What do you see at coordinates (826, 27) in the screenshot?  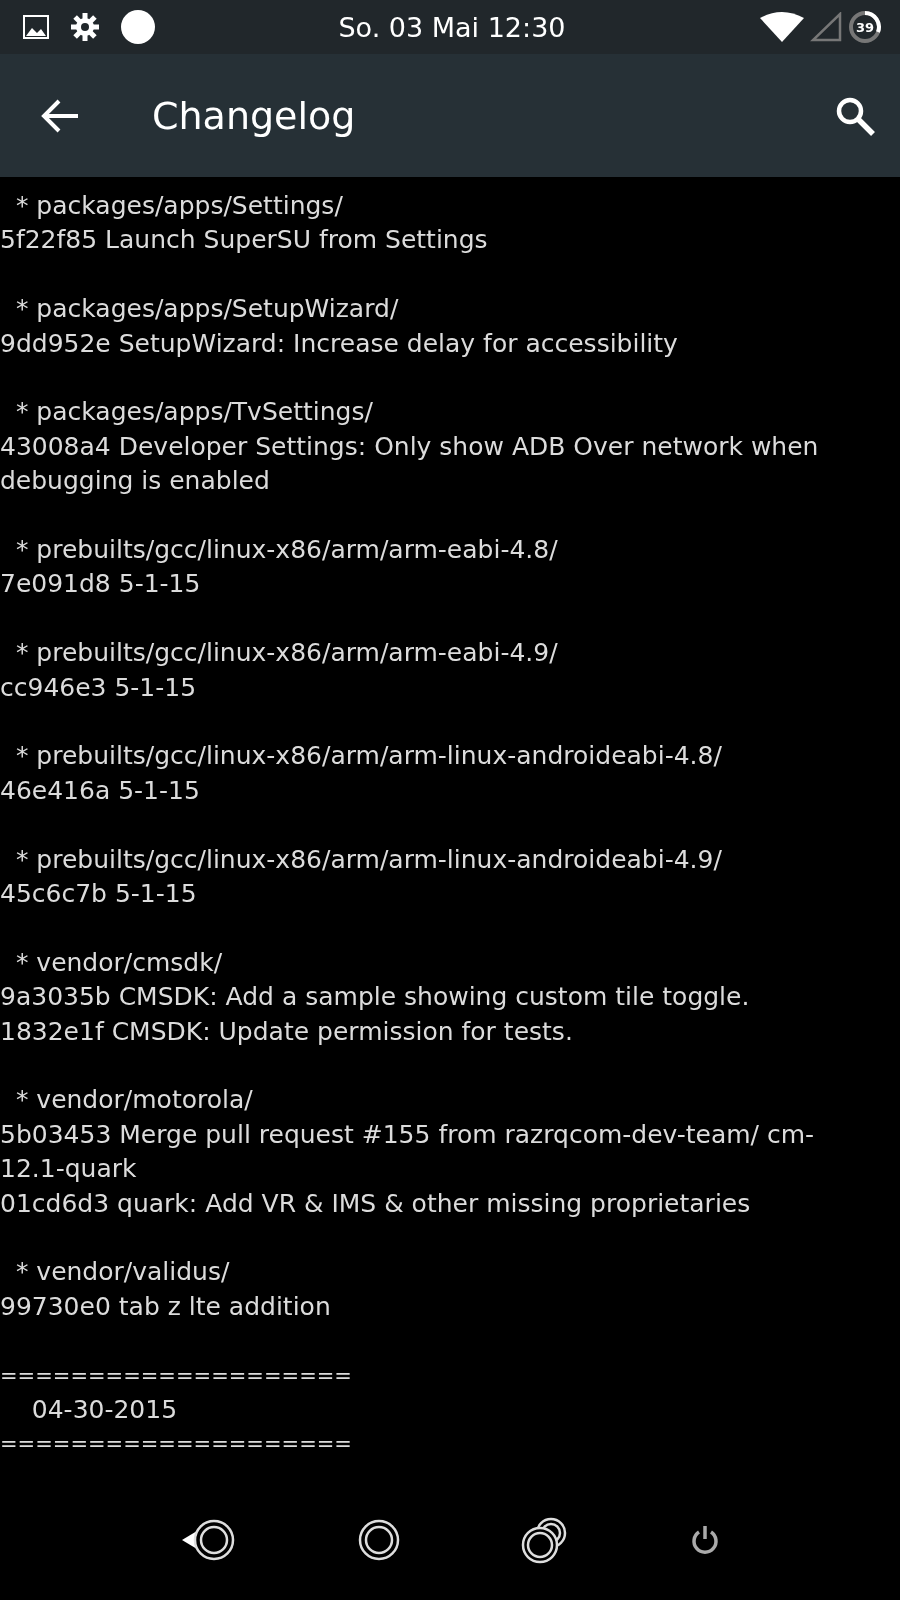 I see `signal-icon` at bounding box center [826, 27].